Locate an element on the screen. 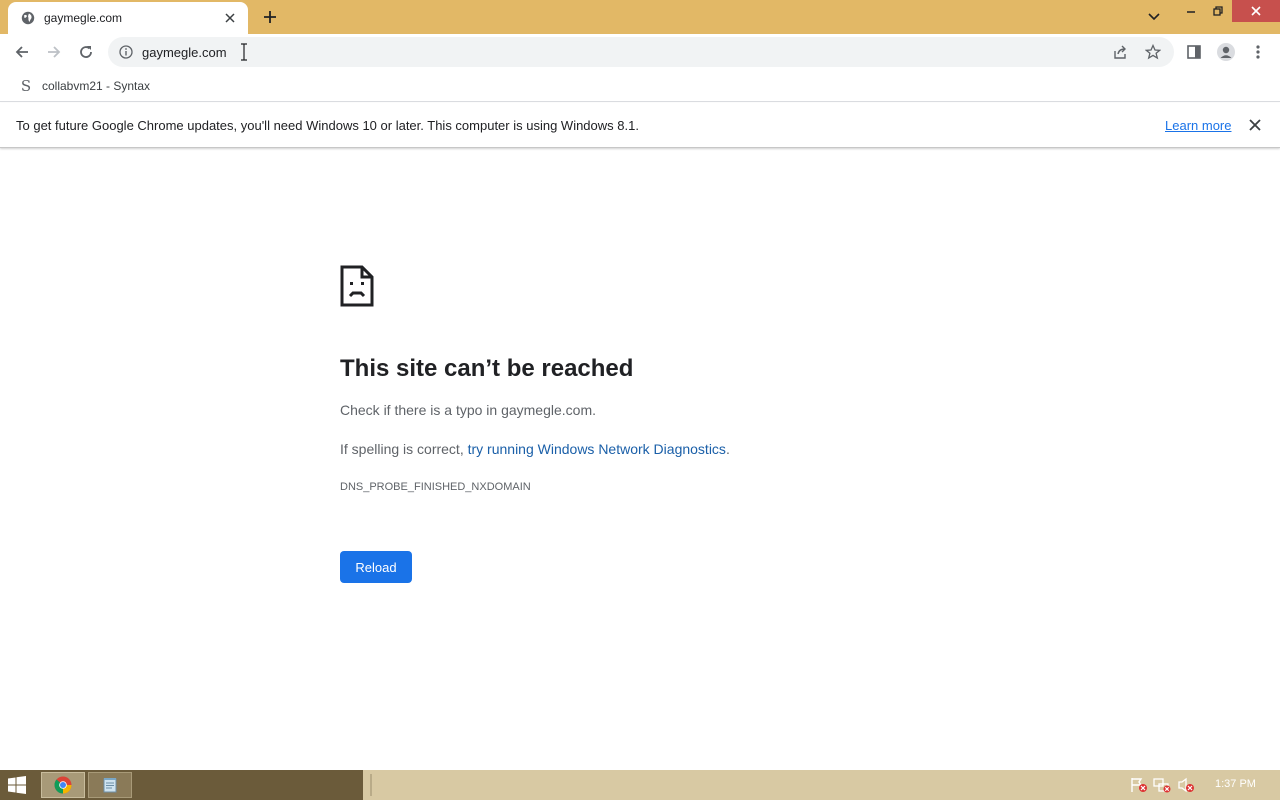 This screenshot has height=800, width=1280. volume-muted-icon is located at coordinates (1186, 785).